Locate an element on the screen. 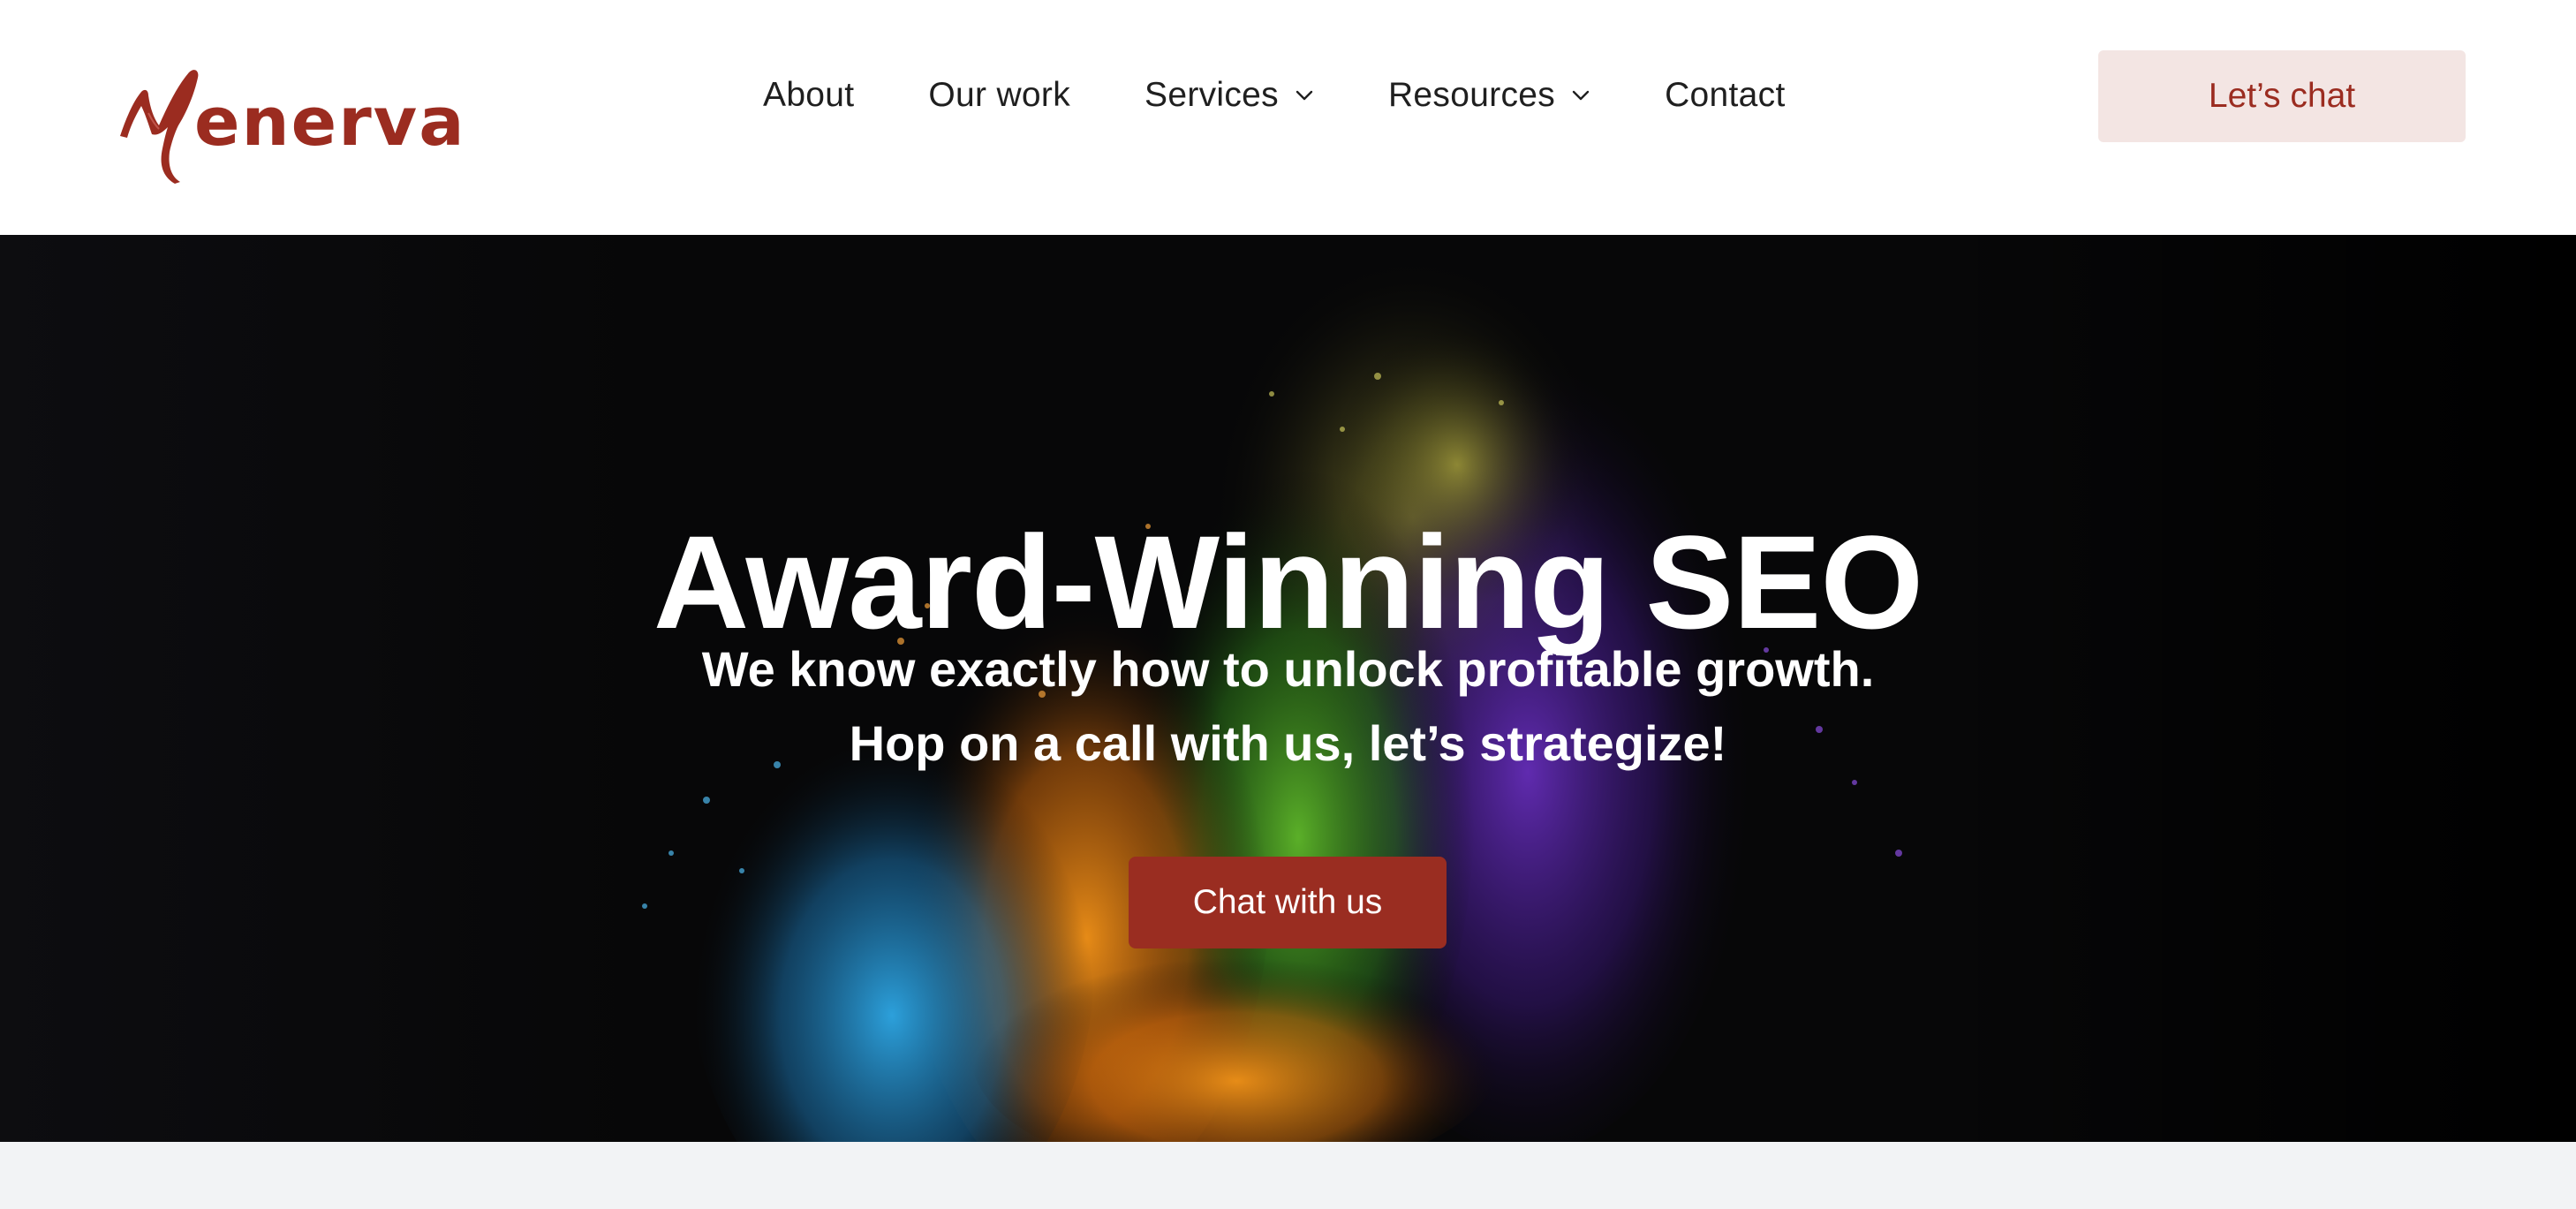 This screenshot has height=1209, width=2576. next-section-strip is located at coordinates (1288, 1175).